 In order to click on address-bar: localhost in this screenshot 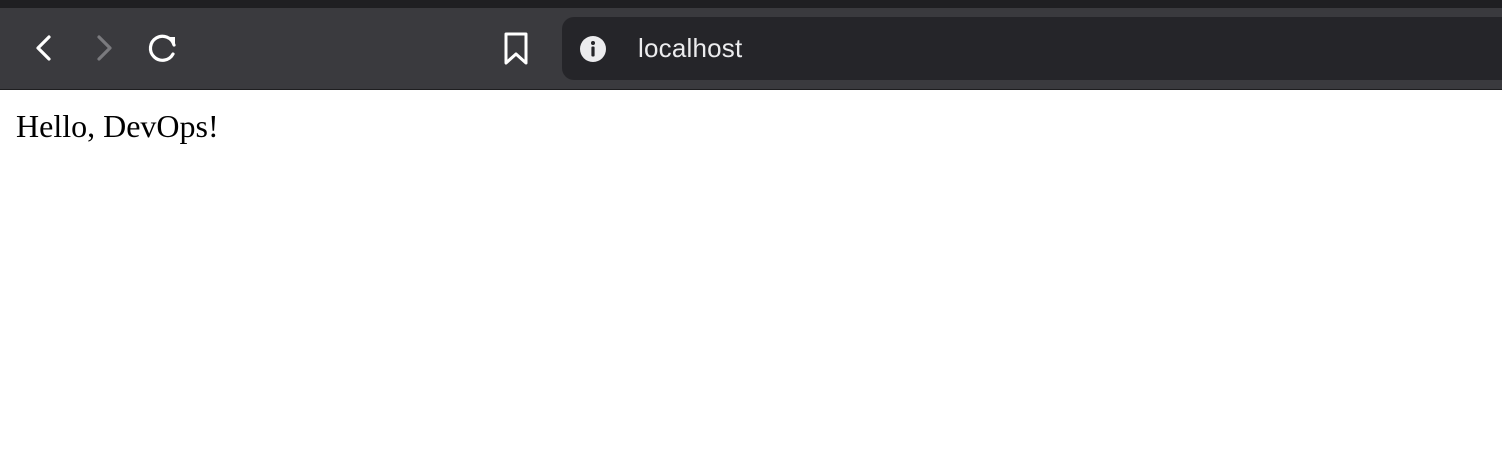, I will do `click(1032, 48)`.